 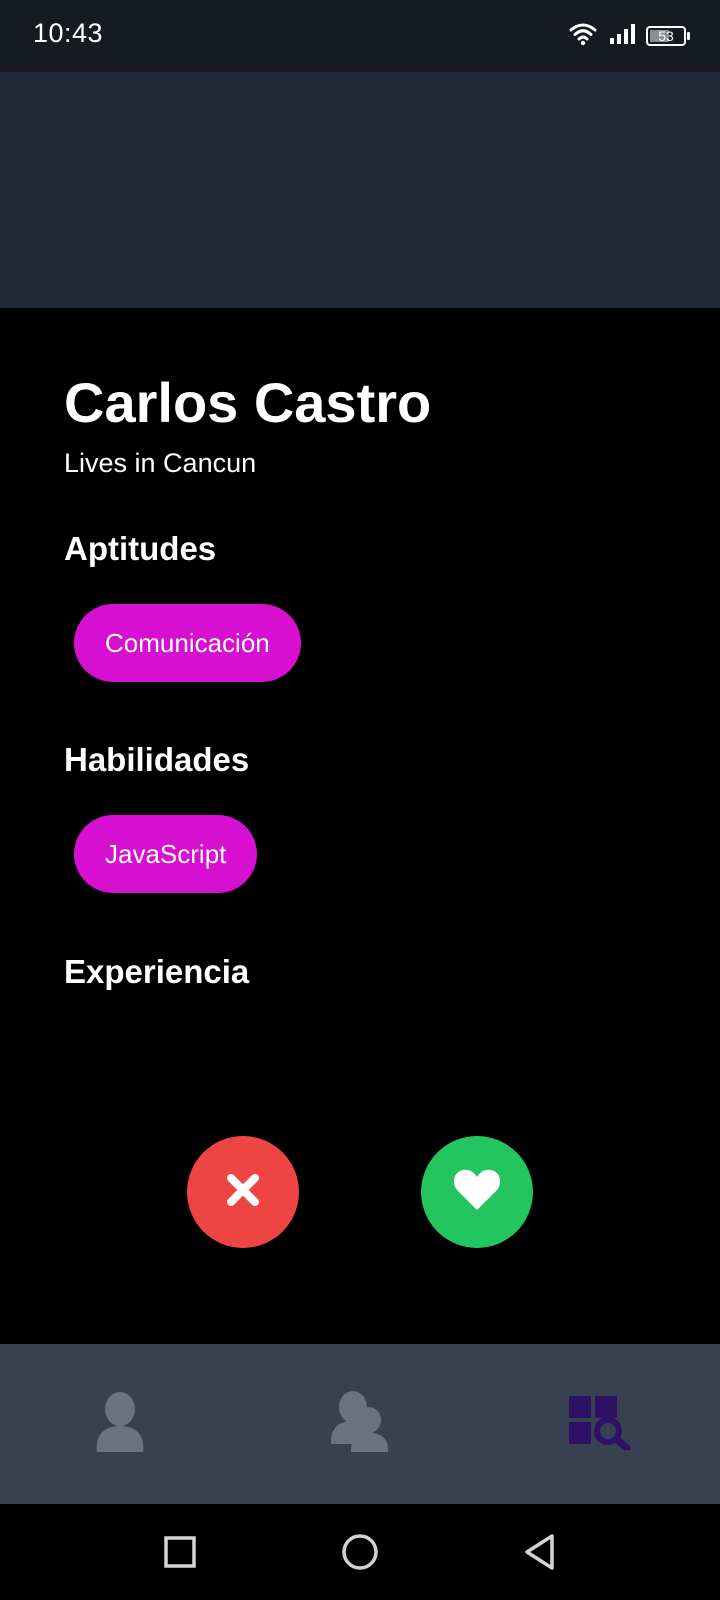 What do you see at coordinates (622, 36) in the screenshot?
I see `signal-icon` at bounding box center [622, 36].